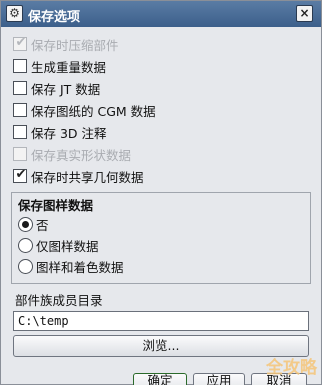  I want to click on option-true-shape-data: 保存真实形状数据, so click(72, 154).